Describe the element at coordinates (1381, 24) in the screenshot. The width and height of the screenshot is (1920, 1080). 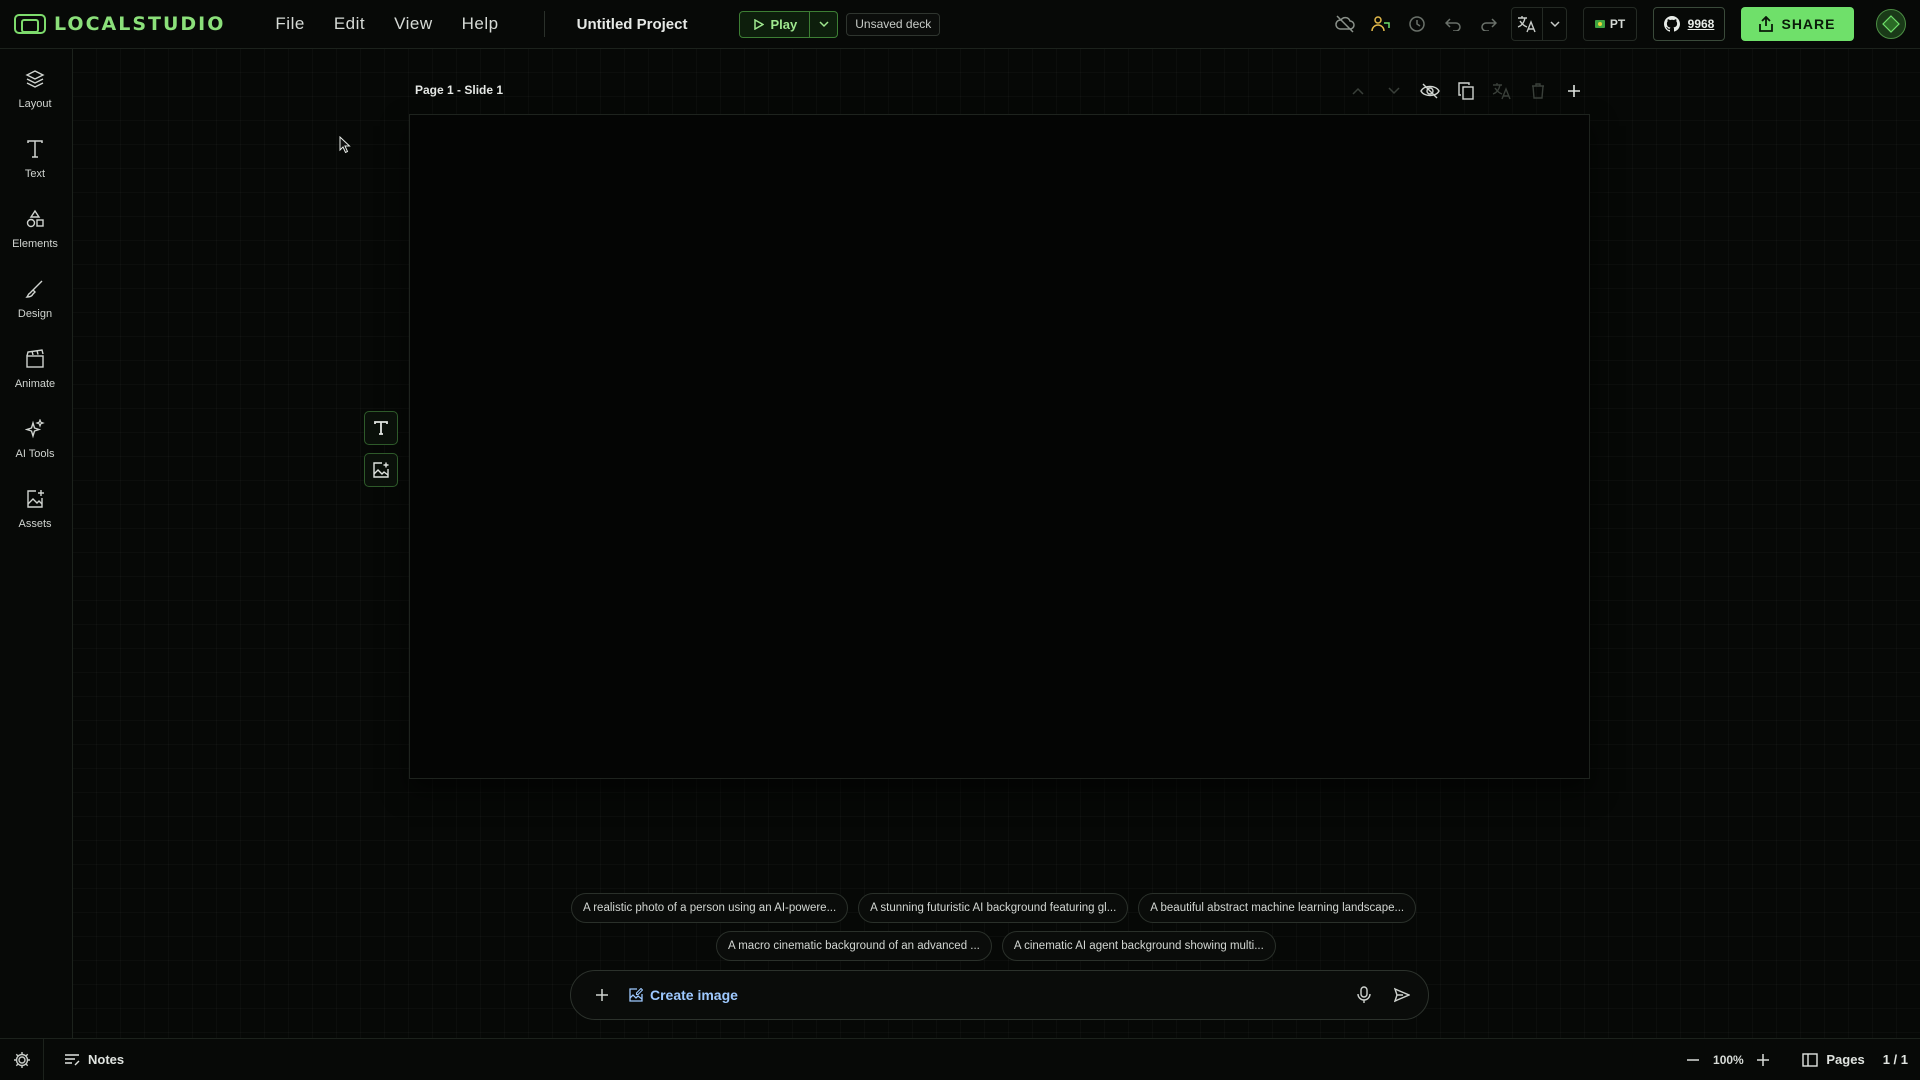
I see `users-sync-icon` at that location.